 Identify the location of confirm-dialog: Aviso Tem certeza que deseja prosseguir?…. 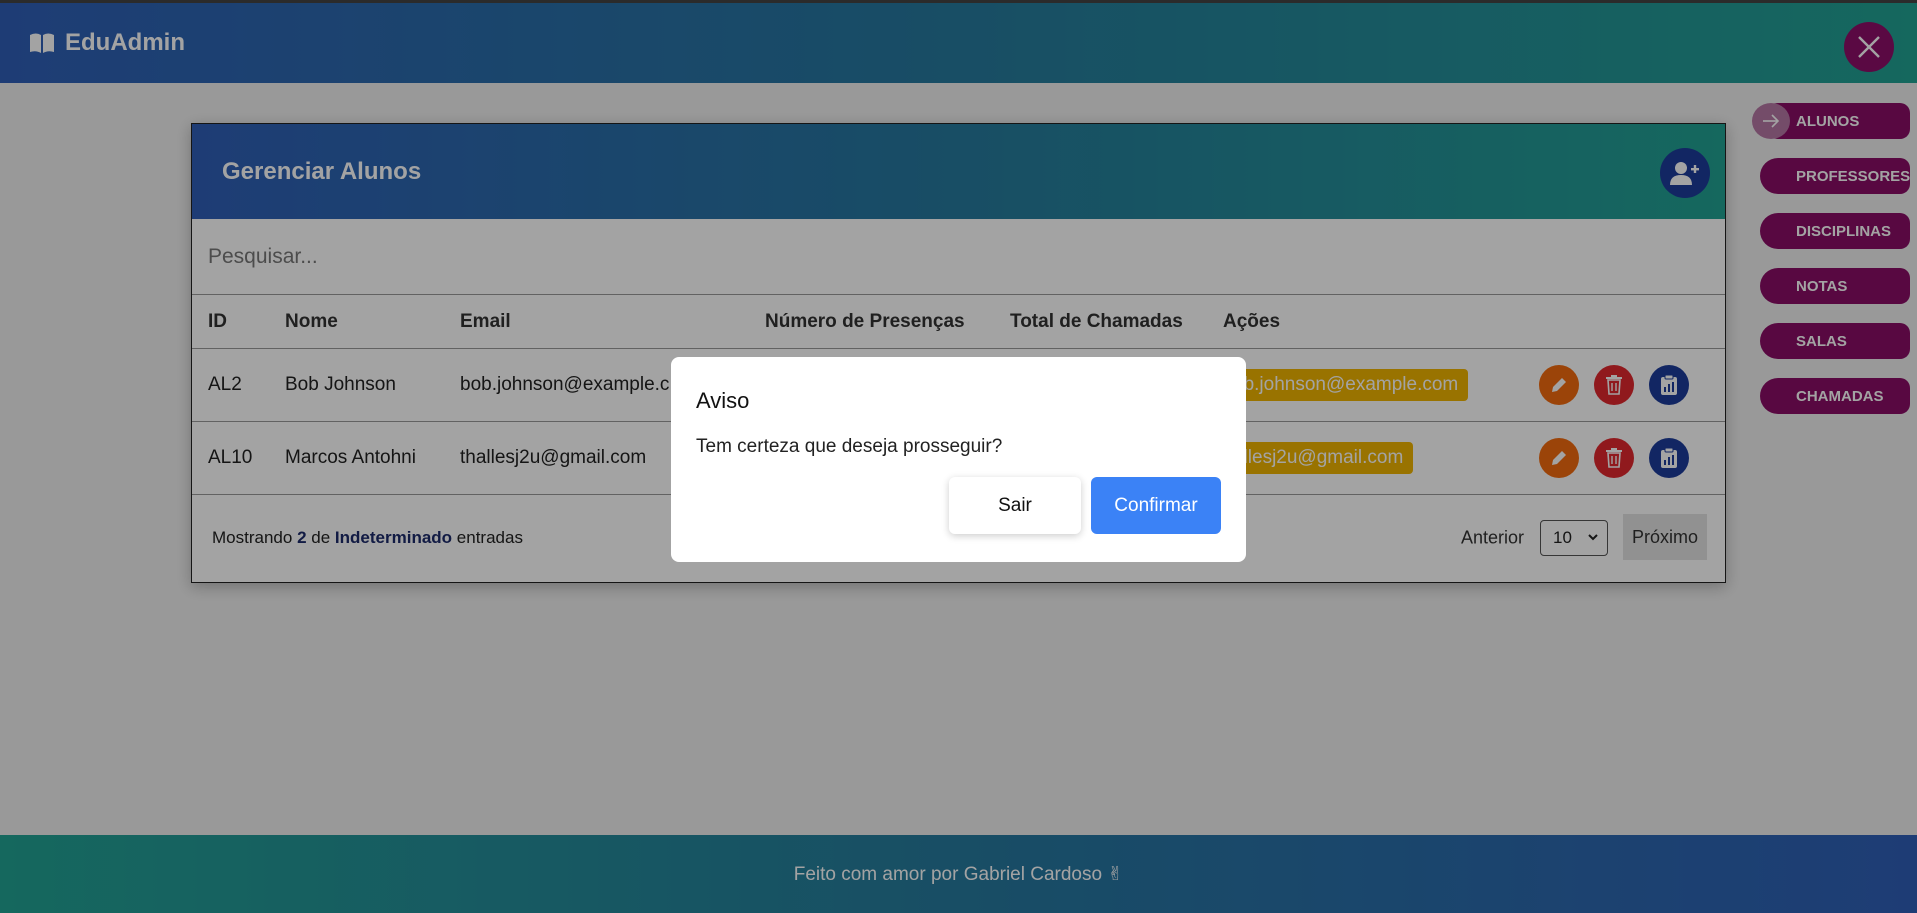
(958, 459).